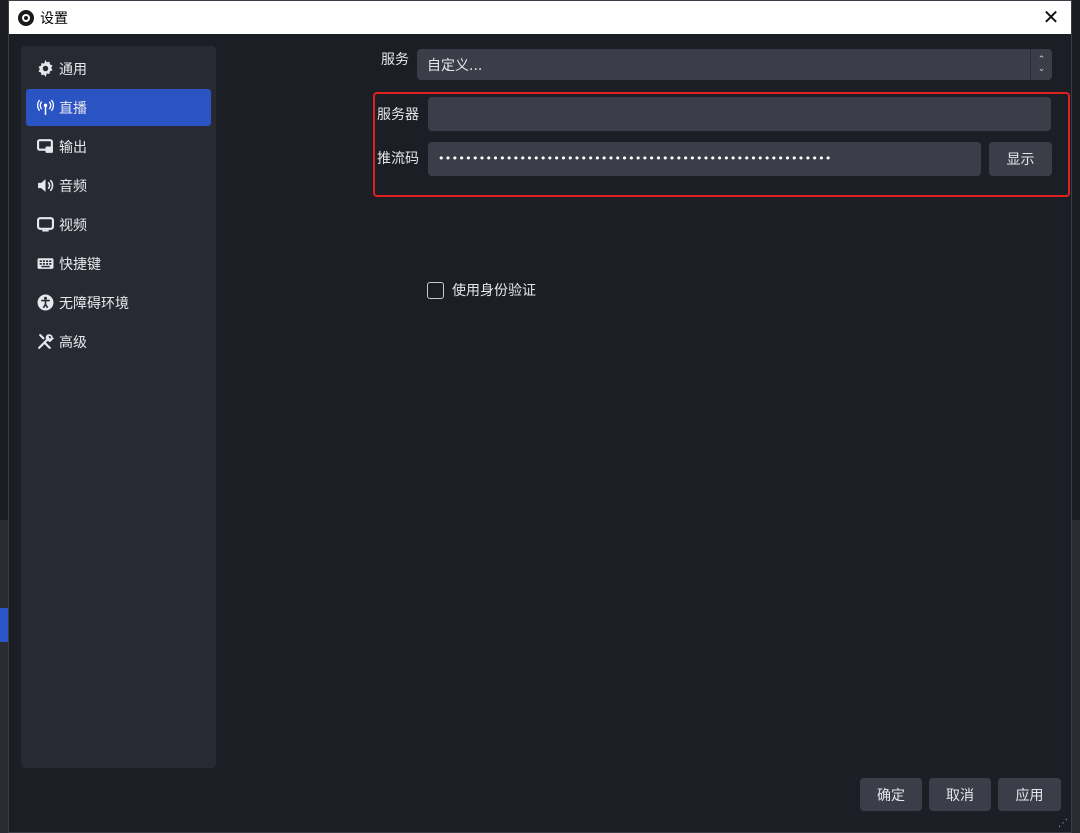 The height and width of the screenshot is (833, 1080). What do you see at coordinates (45, 147) in the screenshot?
I see `output-icon` at bounding box center [45, 147].